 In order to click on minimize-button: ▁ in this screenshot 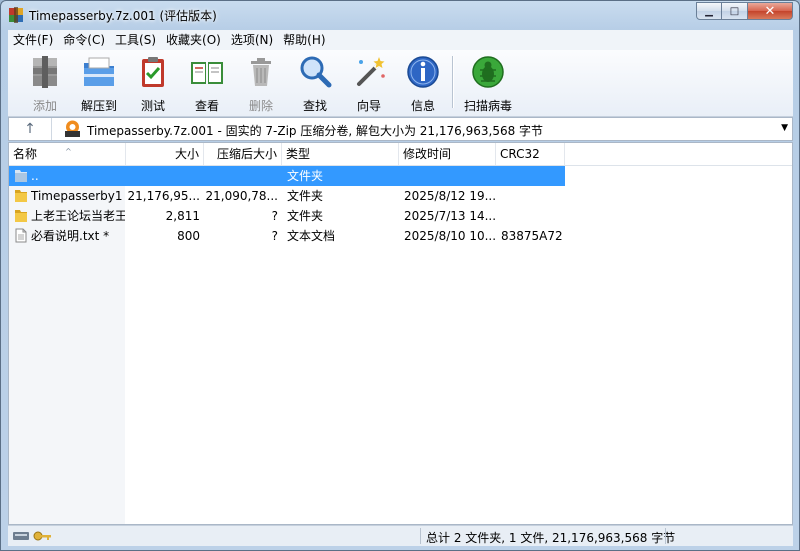, I will do `click(709, 11)`.